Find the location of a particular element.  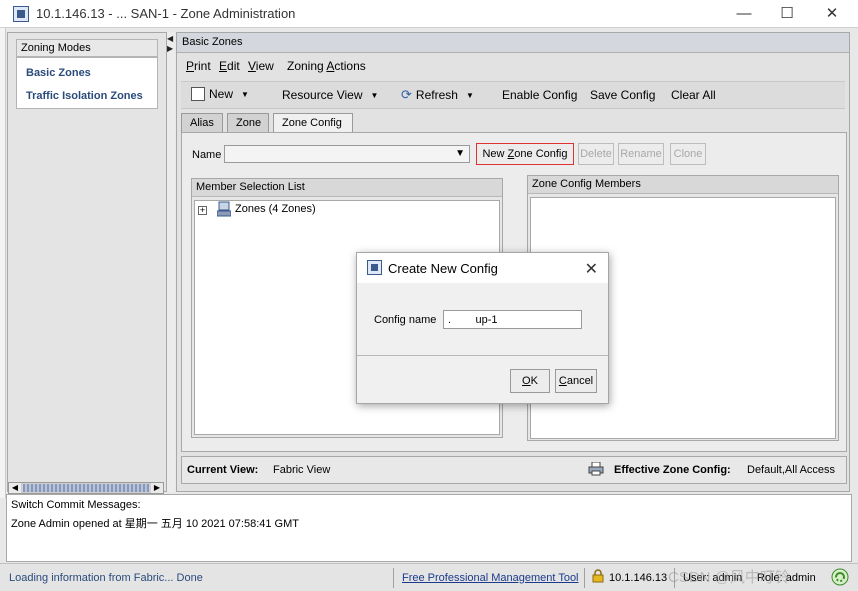

tab-zone-config: Zone Config is located at coordinates (313, 123).